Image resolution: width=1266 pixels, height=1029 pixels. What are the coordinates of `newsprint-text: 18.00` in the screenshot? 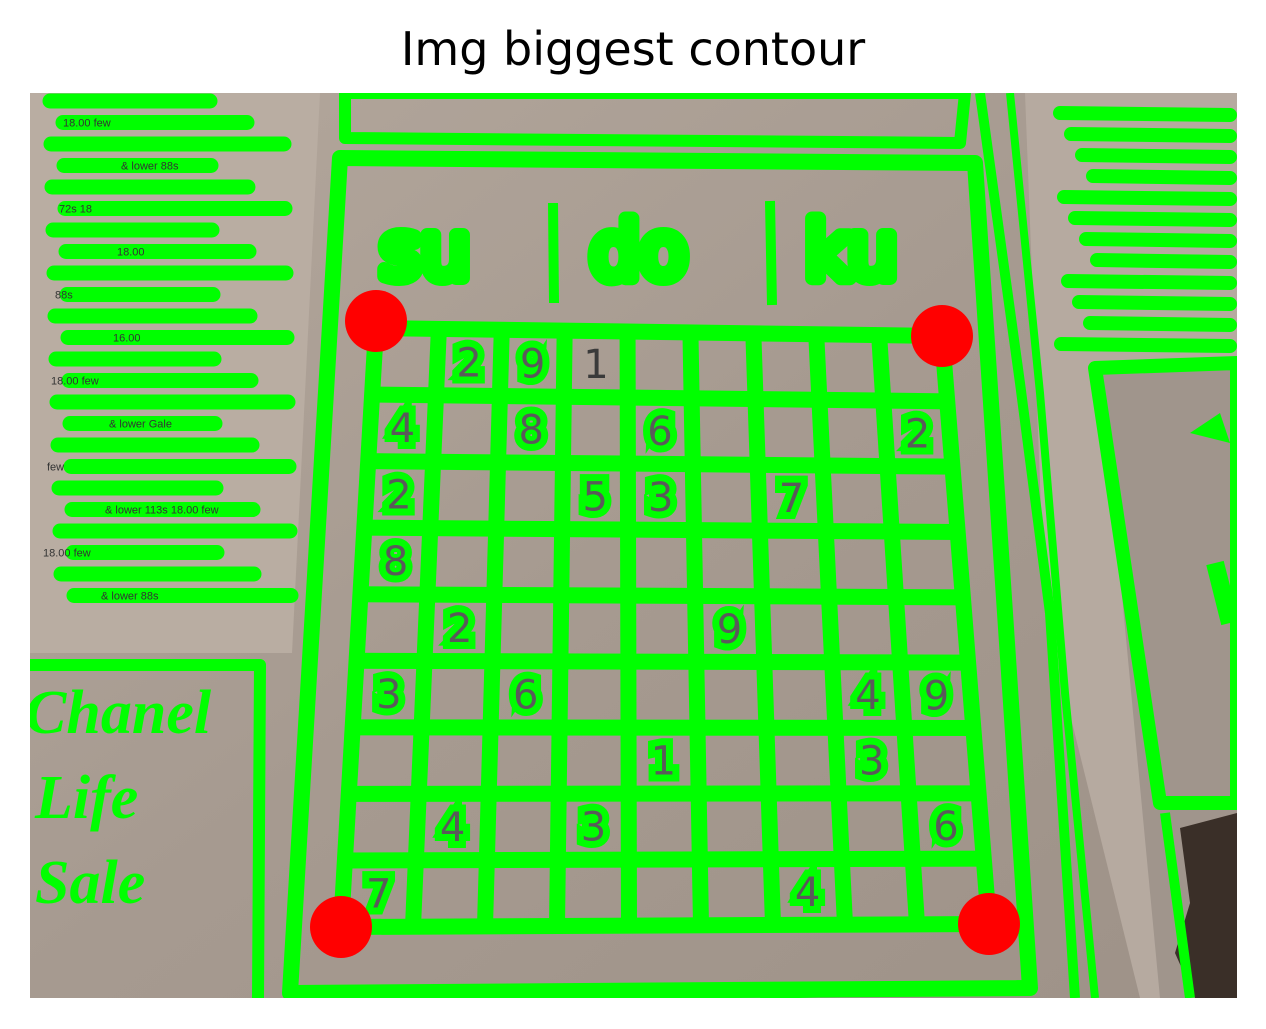 It's located at (131, 253).